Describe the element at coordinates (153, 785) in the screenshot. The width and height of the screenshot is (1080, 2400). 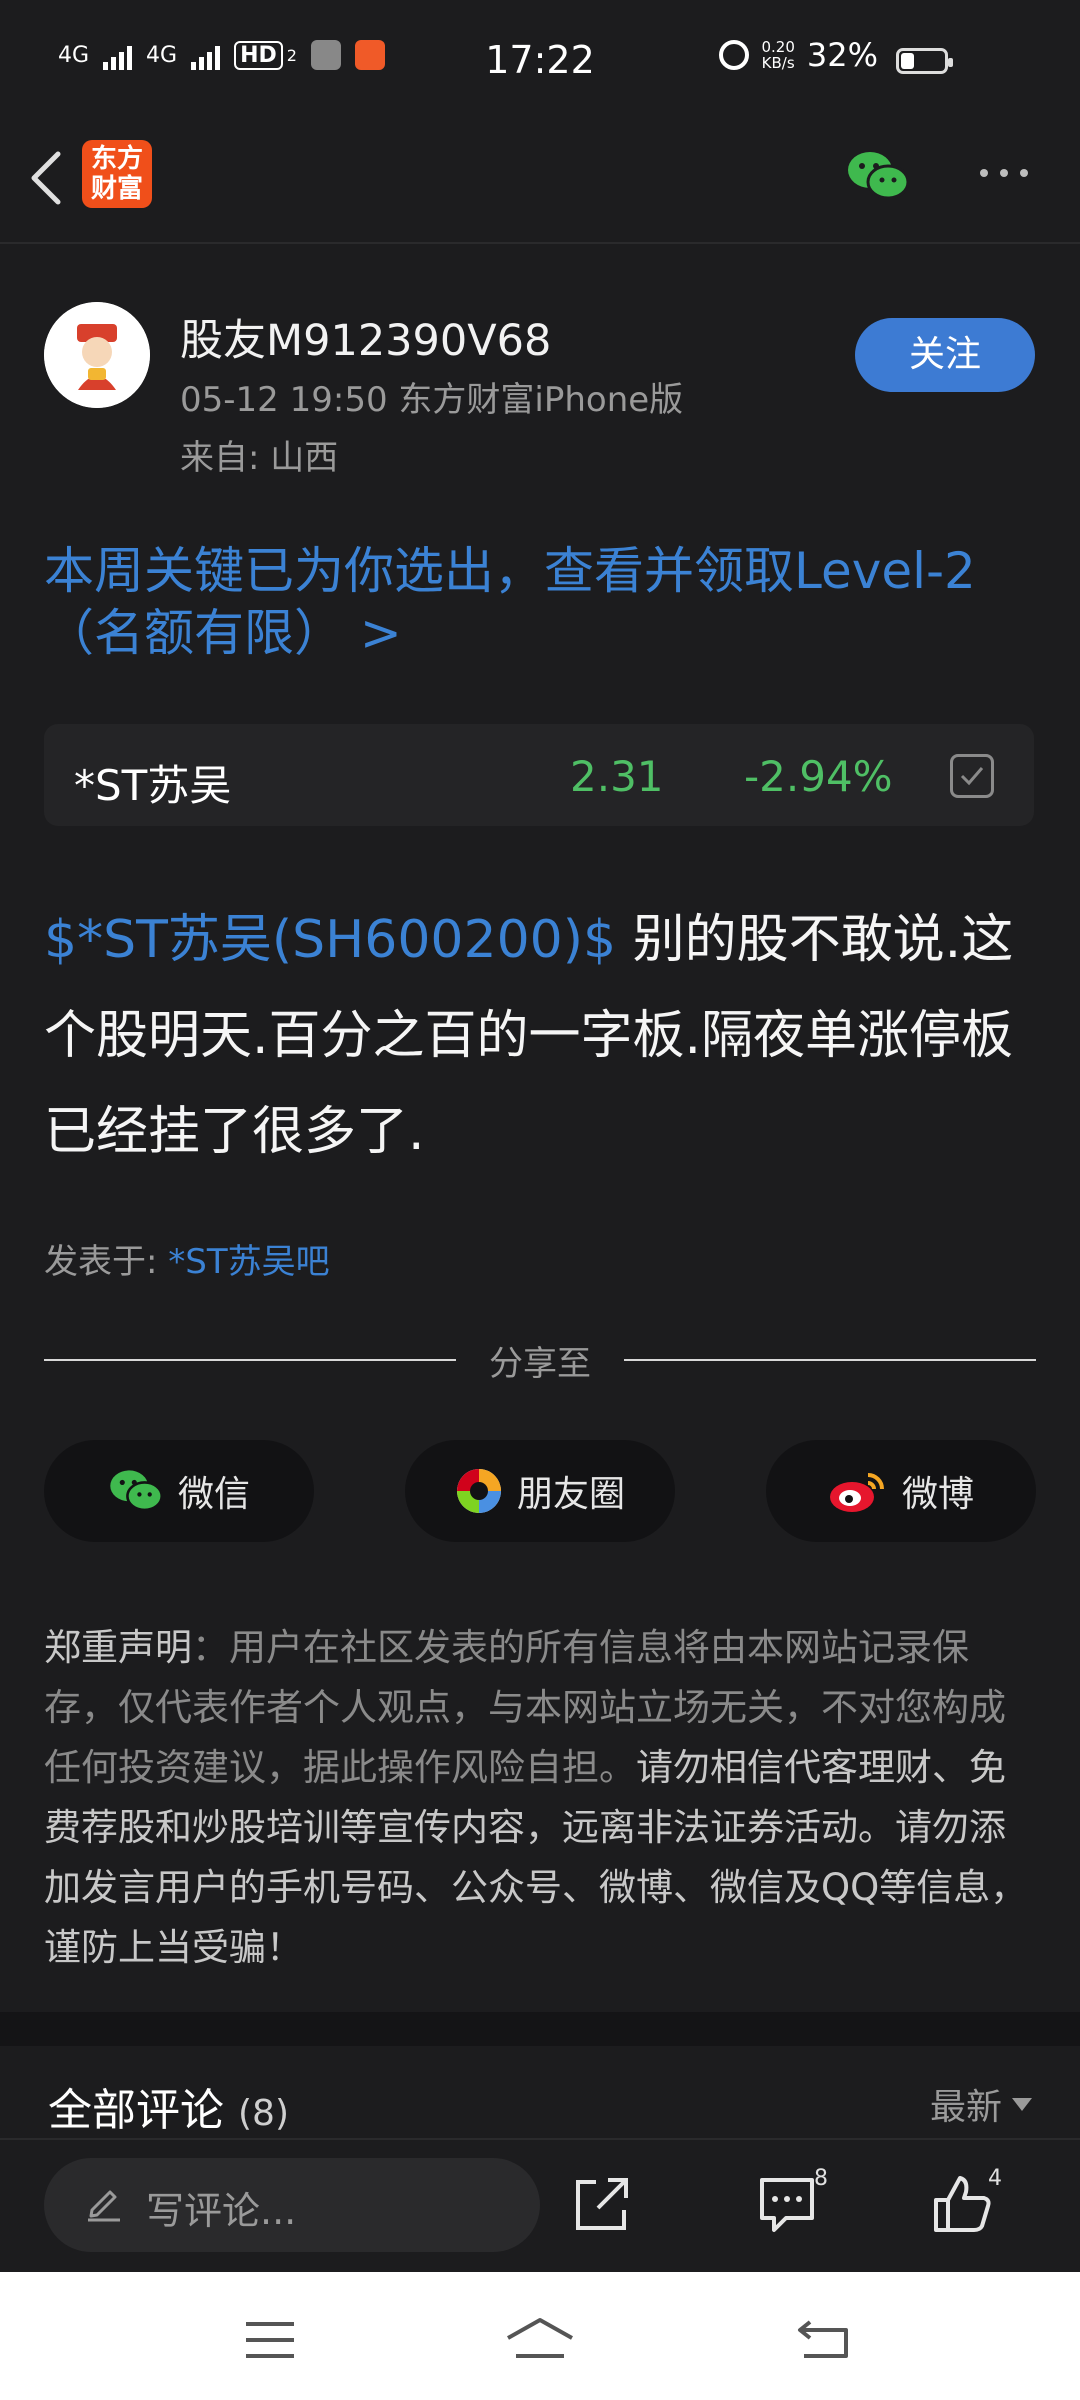
I see `stock-name: *ST苏吴` at that location.